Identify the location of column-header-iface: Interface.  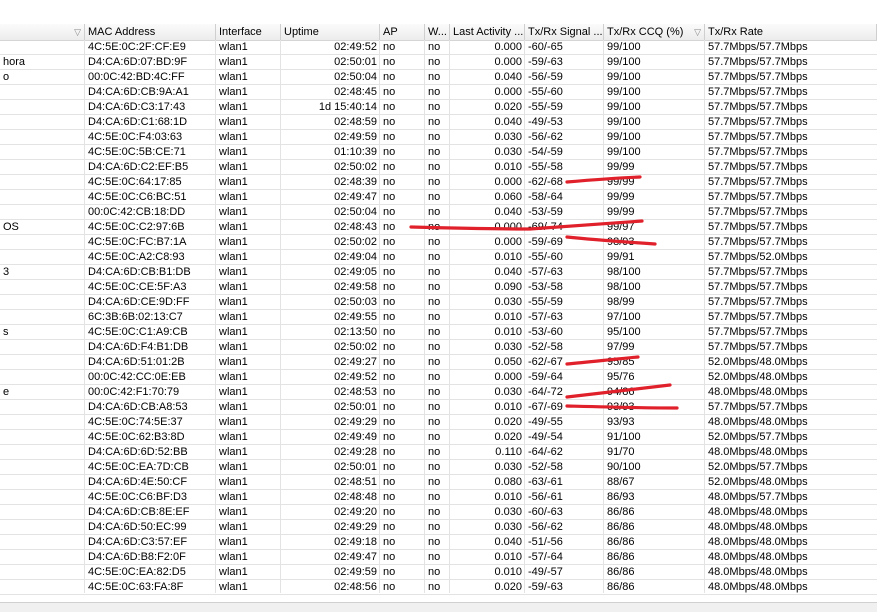
(248, 32).